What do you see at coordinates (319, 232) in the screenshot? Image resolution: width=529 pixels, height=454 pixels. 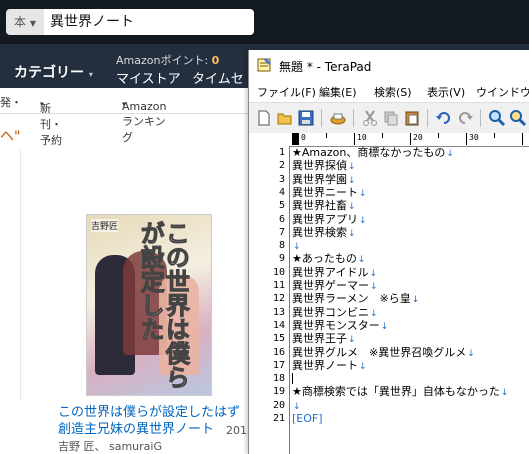 I see `line-content: 異世界検索` at bounding box center [319, 232].